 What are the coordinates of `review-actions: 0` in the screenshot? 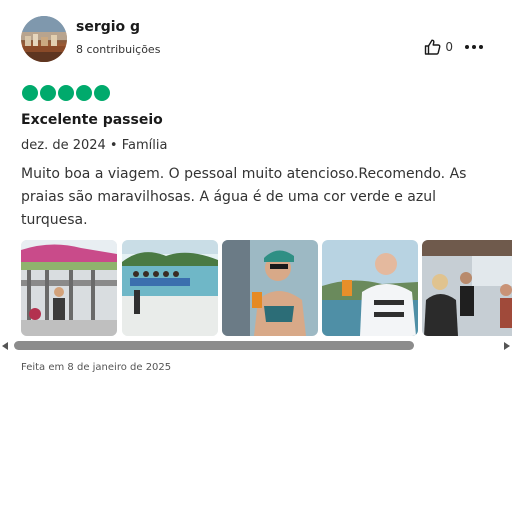 It's located at (453, 47).